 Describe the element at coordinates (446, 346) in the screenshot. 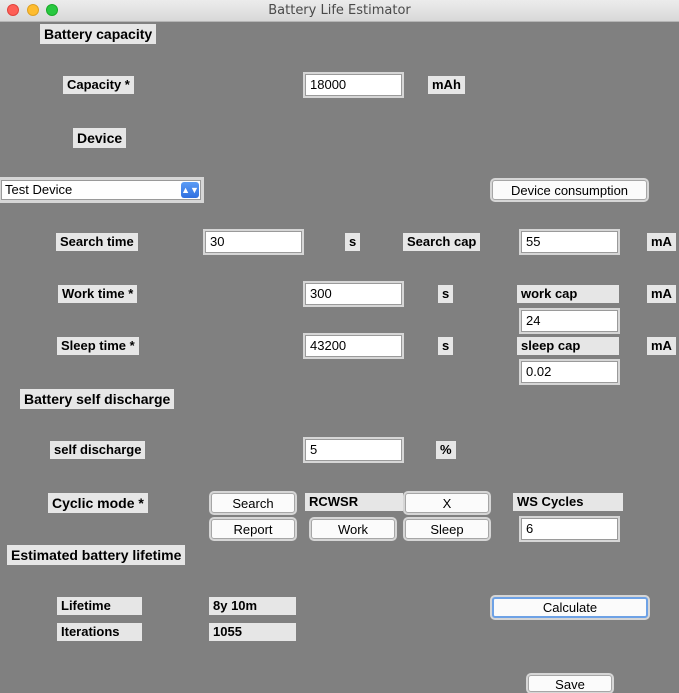

I see `sleep-time-unit: s` at that location.